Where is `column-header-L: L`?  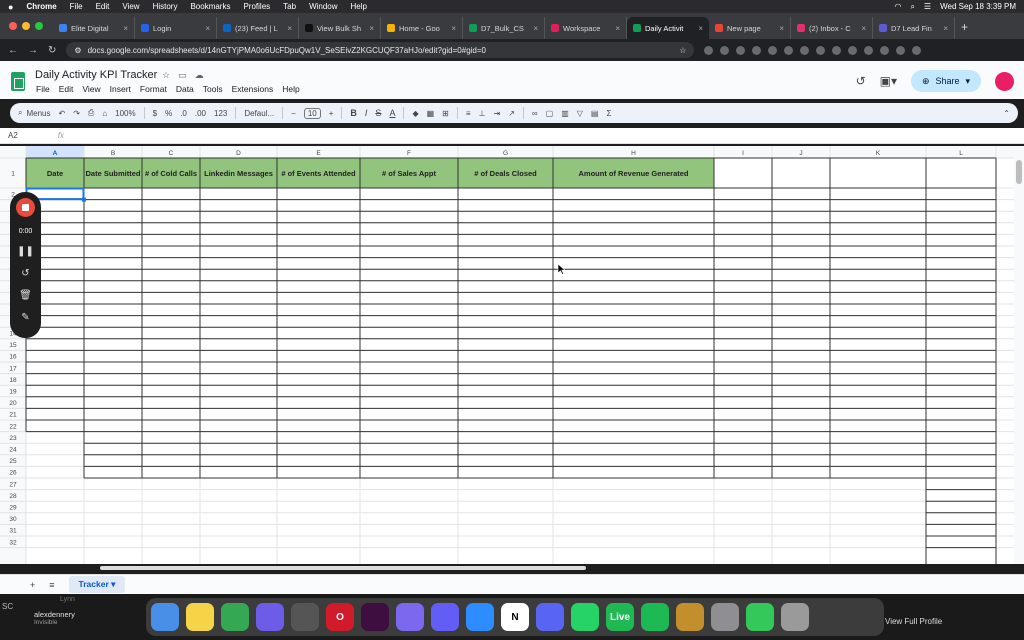 column-header-L: L is located at coordinates (961, 153).